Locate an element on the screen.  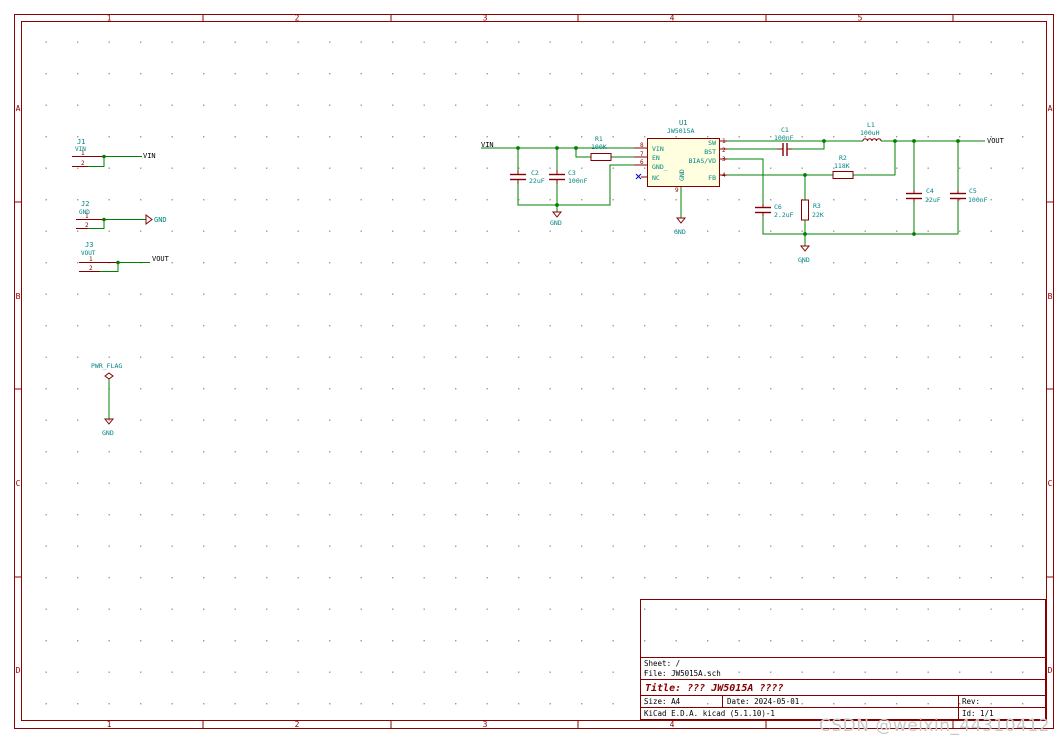
u1-pin-sw: SW is located at coordinates (712, 143).